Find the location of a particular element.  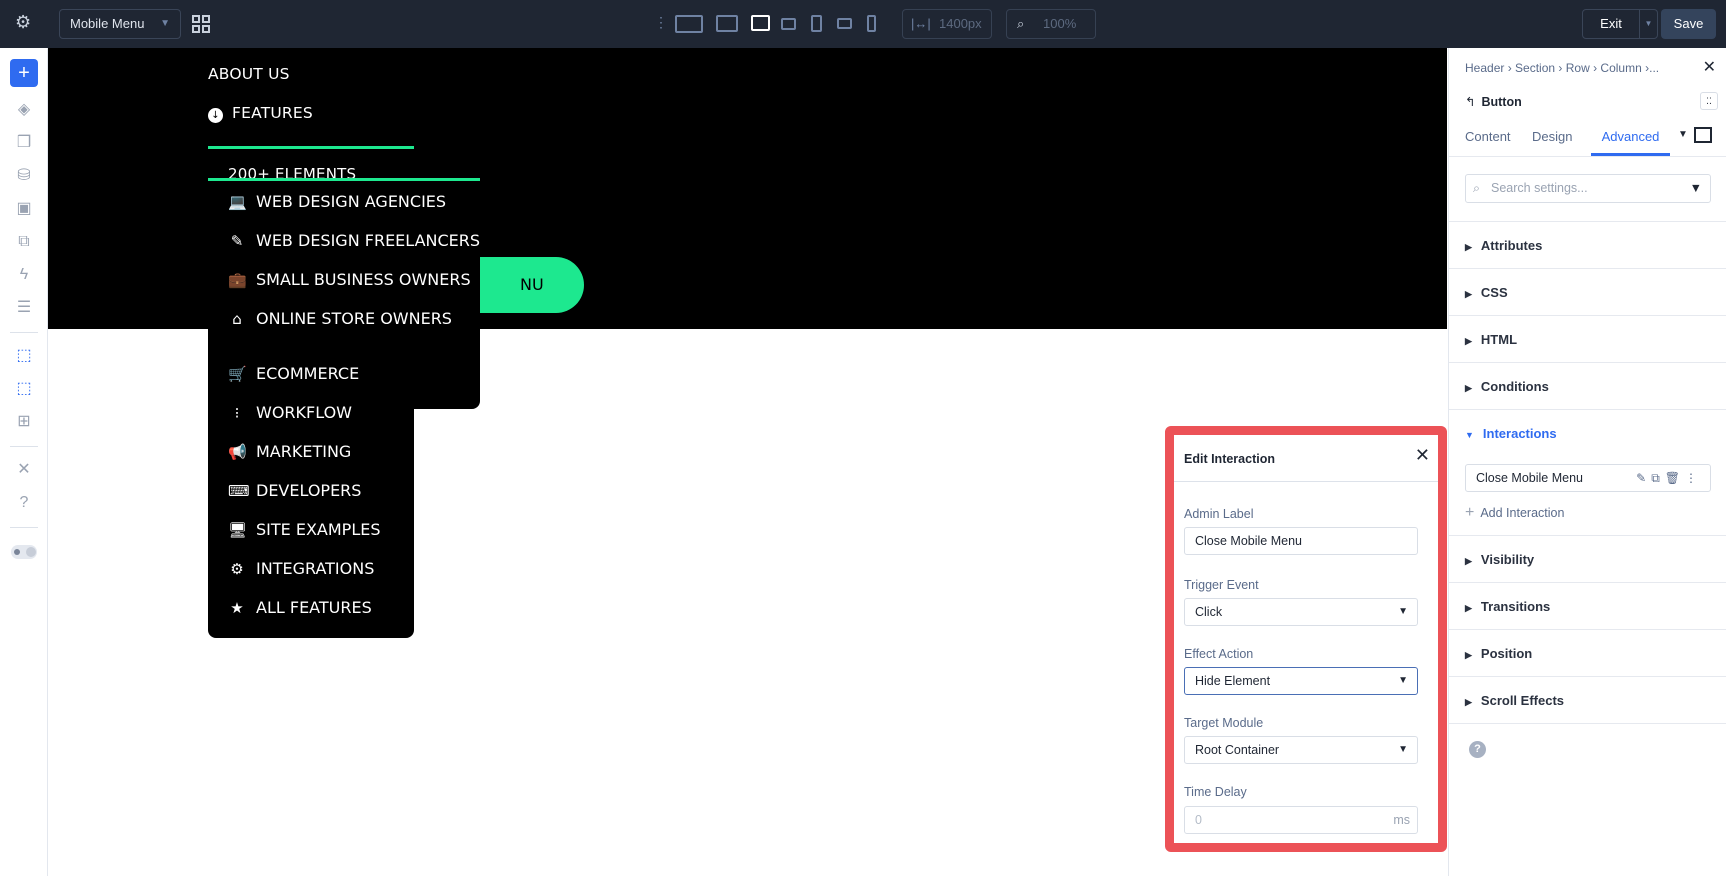

save-button: Save is located at coordinates (1688, 24).